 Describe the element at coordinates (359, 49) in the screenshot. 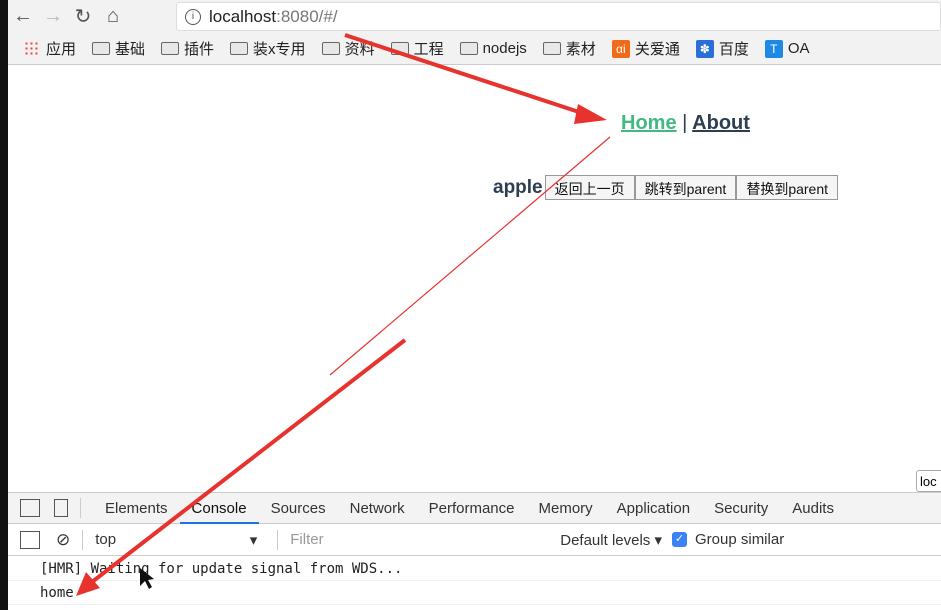

I see `bookmark-label: 资料` at that location.